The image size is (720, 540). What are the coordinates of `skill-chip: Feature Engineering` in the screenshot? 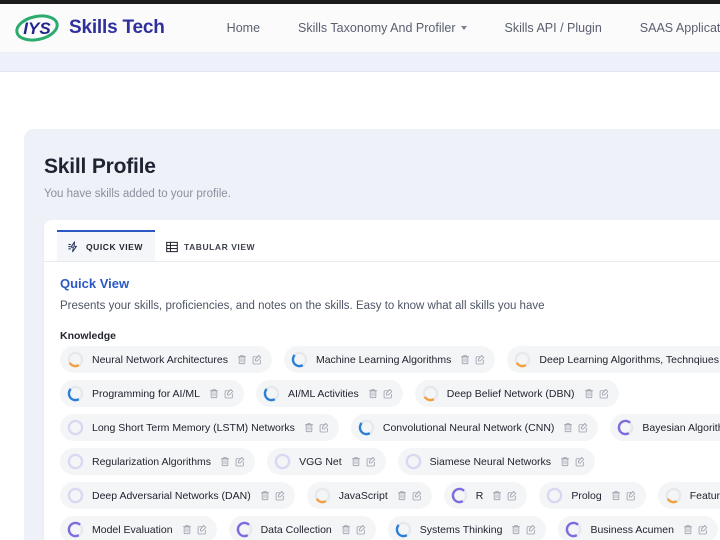 It's located at (688, 495).